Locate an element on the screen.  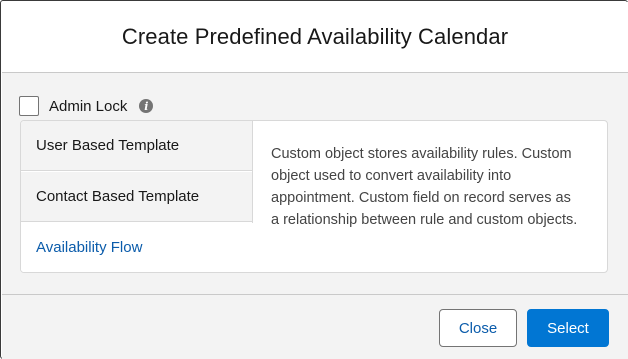
nav-item-user-based-template: User Based Template is located at coordinates (136, 146).